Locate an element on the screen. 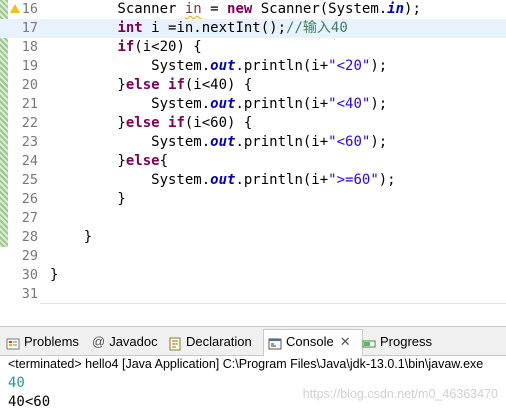  line-number: 19 is located at coordinates (29, 66).